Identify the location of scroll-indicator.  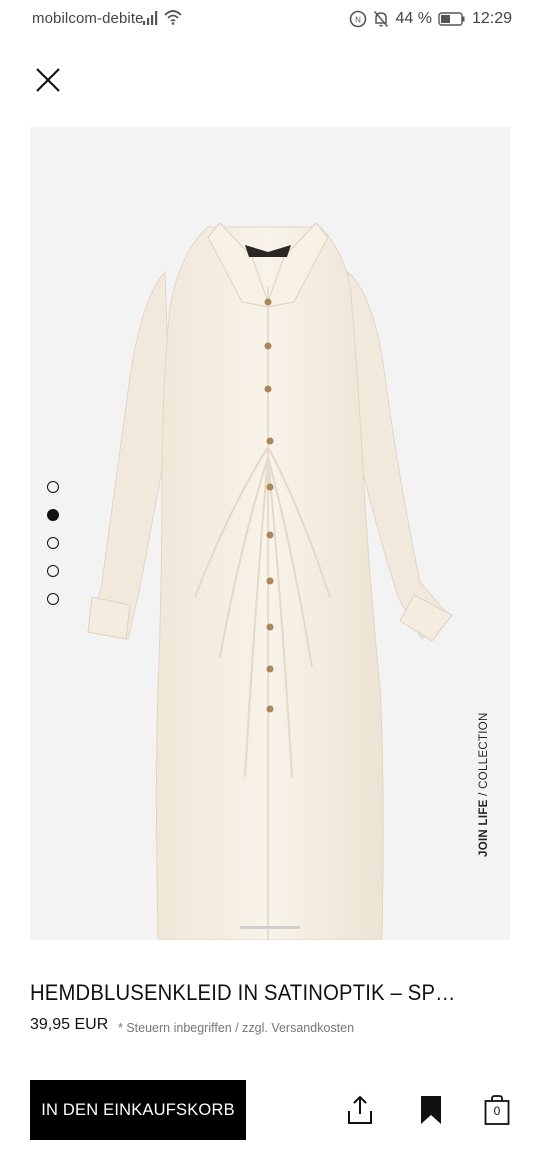
(270, 927).